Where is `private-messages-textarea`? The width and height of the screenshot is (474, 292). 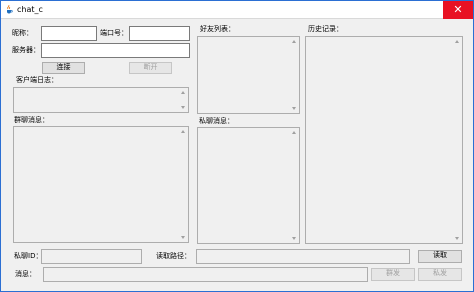
private-messages-textarea is located at coordinates (248, 185).